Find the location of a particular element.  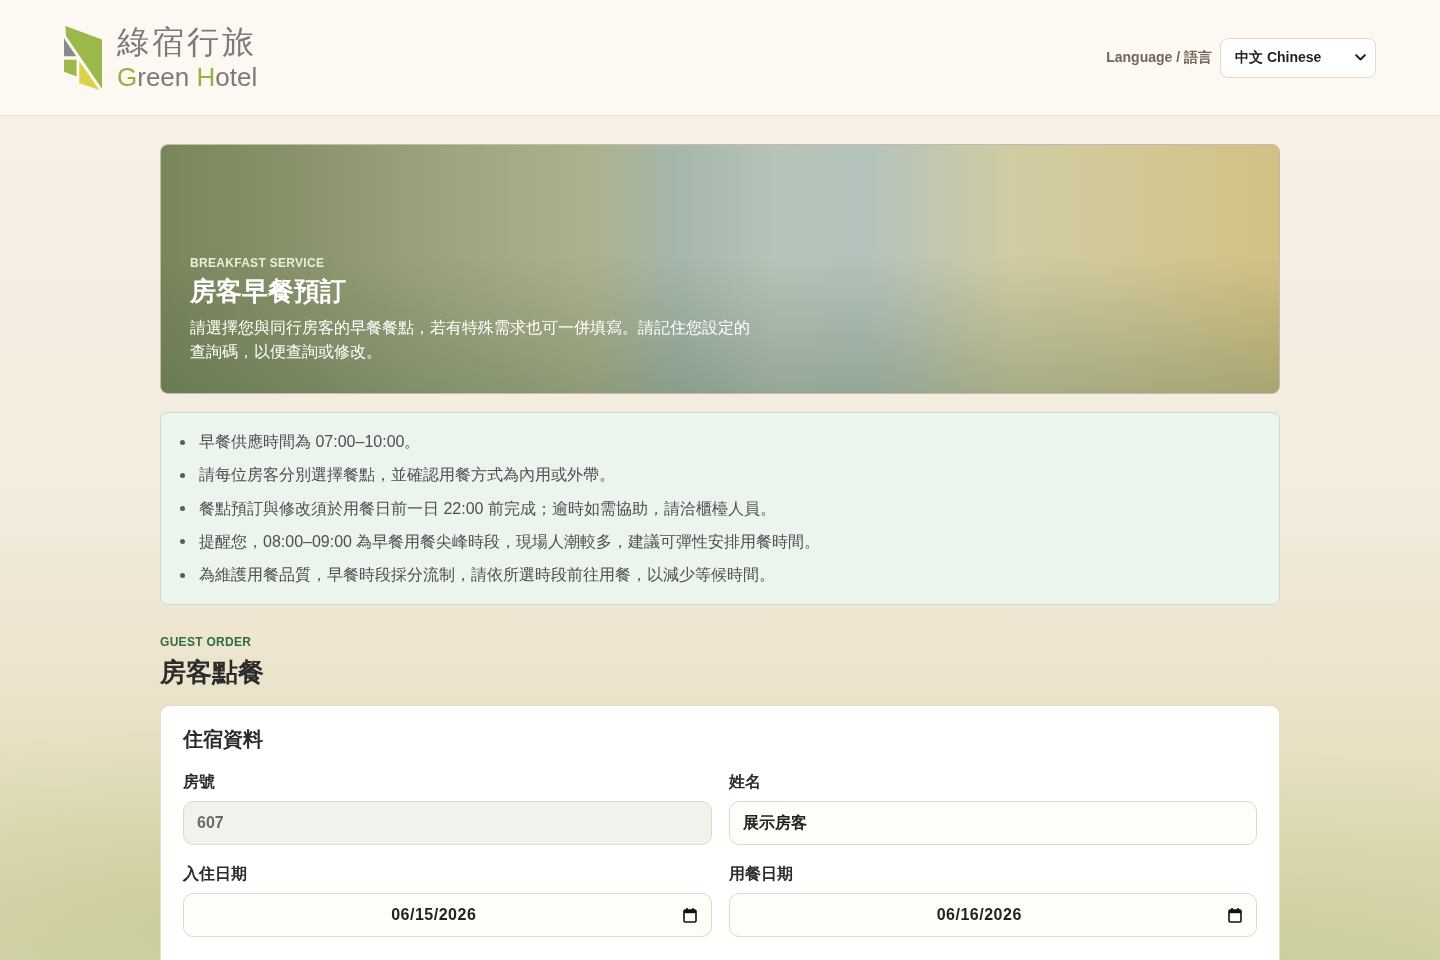

language-select: 中文 Chinese is located at coordinates (1298, 57).